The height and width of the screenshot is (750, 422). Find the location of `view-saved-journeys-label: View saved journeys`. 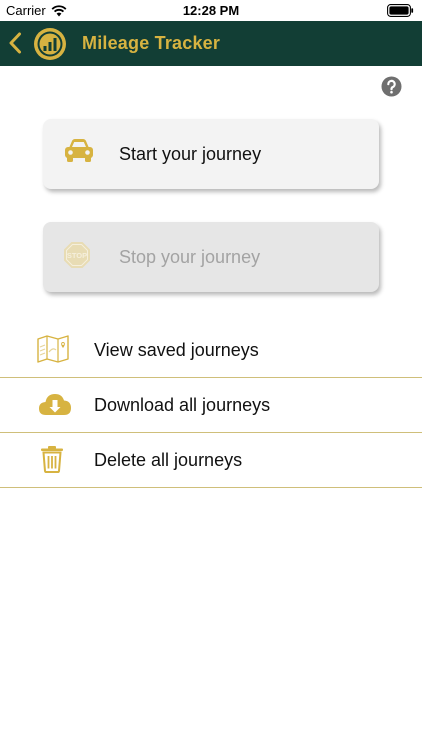

view-saved-journeys-label: View saved journeys is located at coordinates (176, 350).